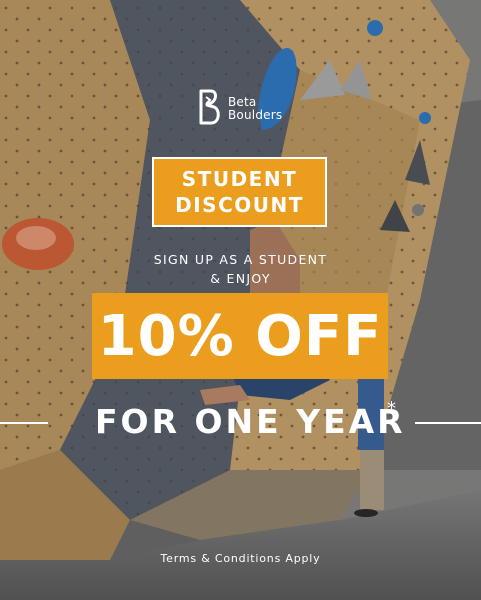 The height and width of the screenshot is (600, 481). I want to click on offer-asterisk: *, so click(391, 408).